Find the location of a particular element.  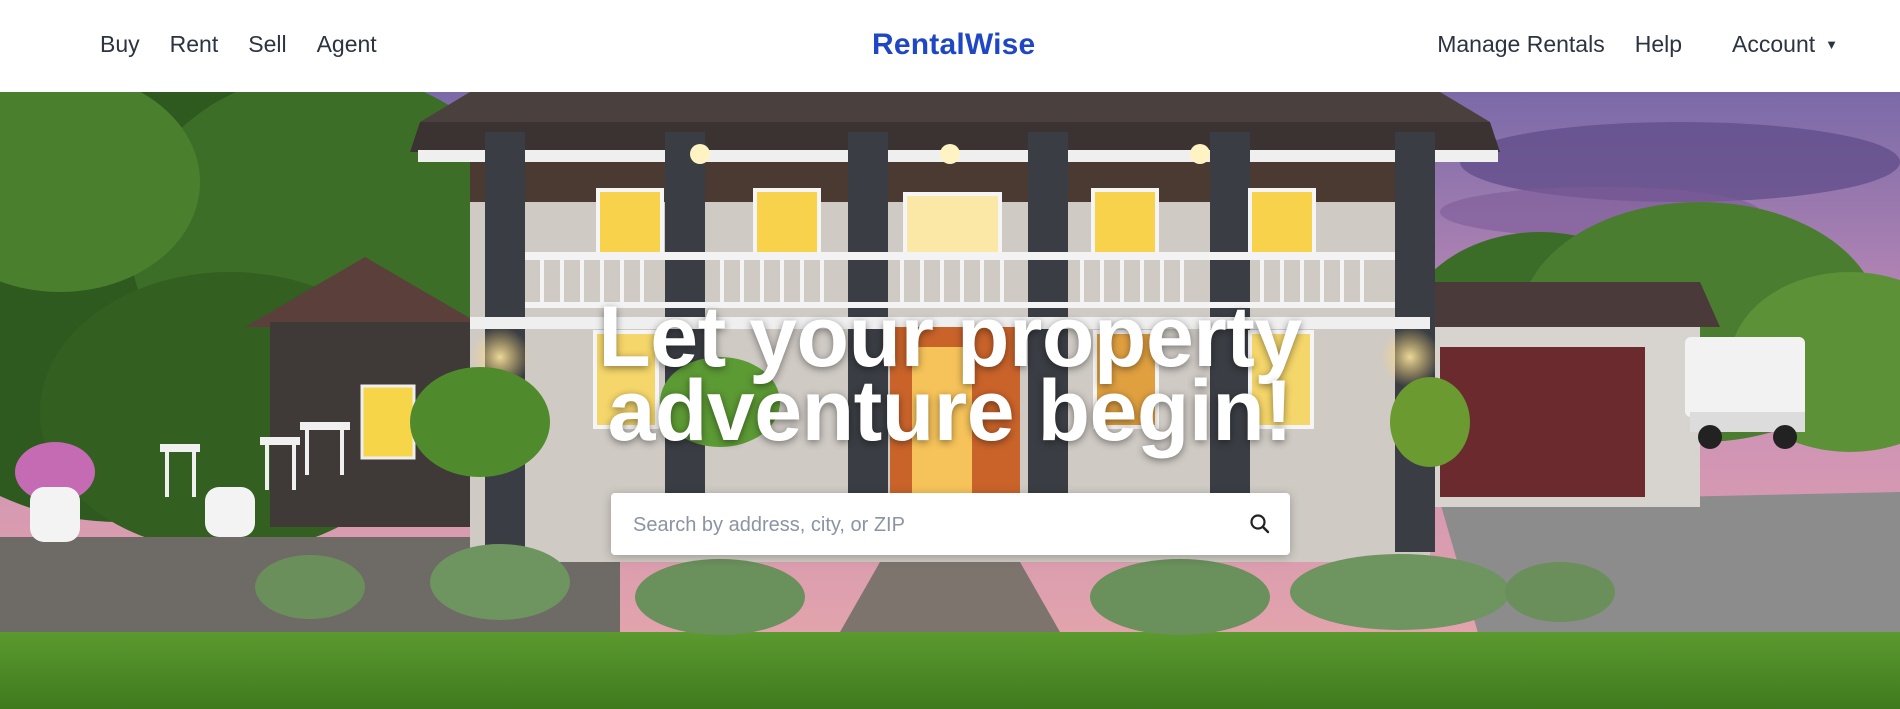

account-menu: Account ▼ is located at coordinates (1785, 44).